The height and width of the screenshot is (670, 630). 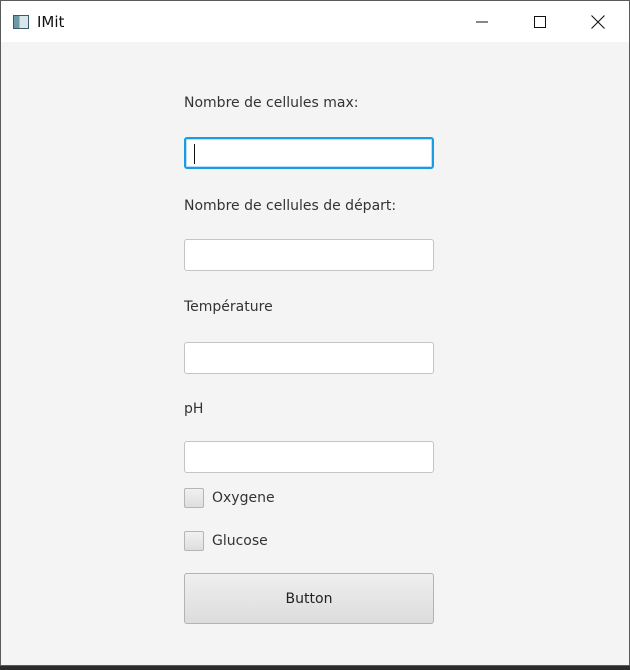 What do you see at coordinates (240, 541) in the screenshot?
I see `glucose-label: Glucose` at bounding box center [240, 541].